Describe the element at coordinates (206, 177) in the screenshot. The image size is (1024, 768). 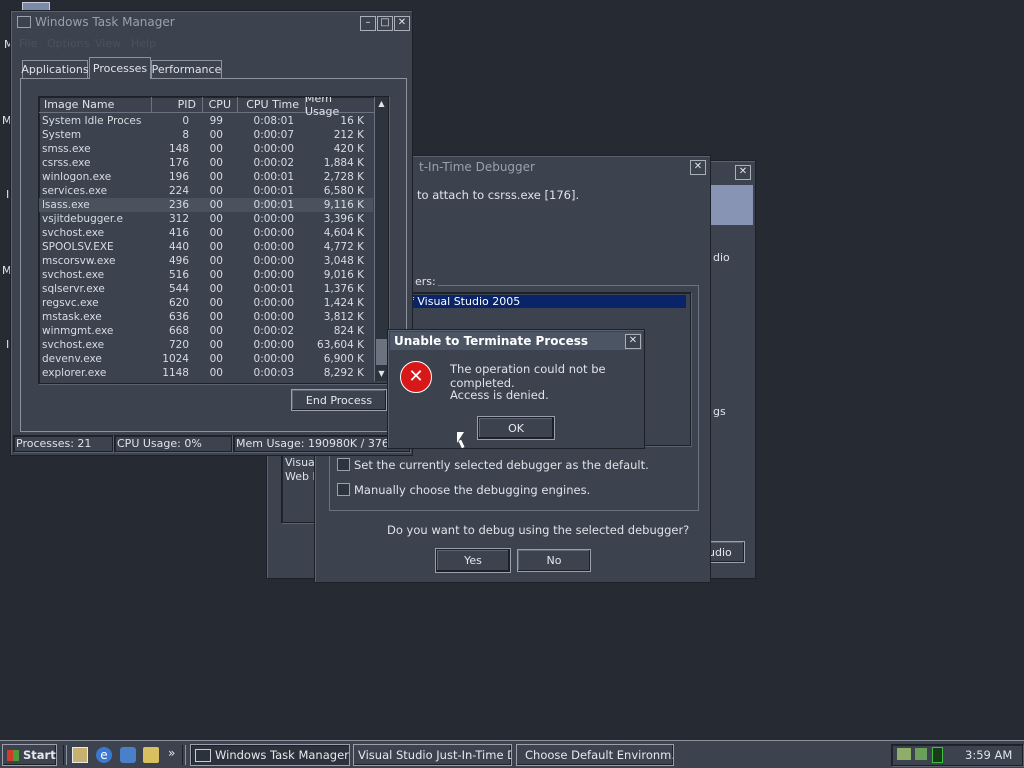
I see `table-row: winlogon.exe 196 00 0:00:01 2,728 K` at that location.